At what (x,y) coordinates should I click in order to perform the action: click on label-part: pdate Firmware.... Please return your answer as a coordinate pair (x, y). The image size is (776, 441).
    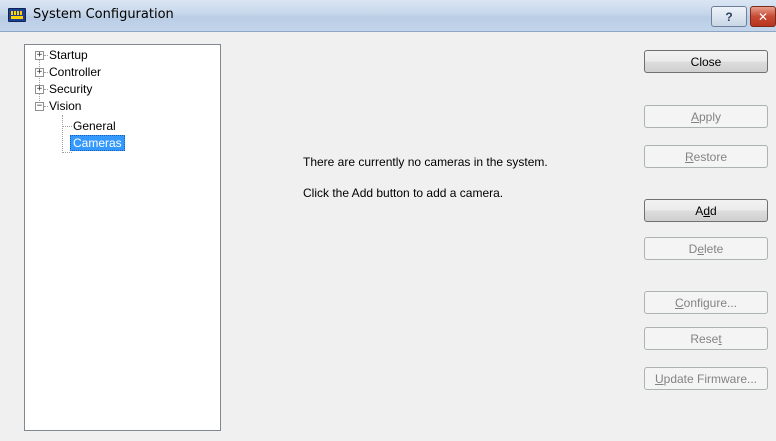
    Looking at the image, I should click on (710, 378).